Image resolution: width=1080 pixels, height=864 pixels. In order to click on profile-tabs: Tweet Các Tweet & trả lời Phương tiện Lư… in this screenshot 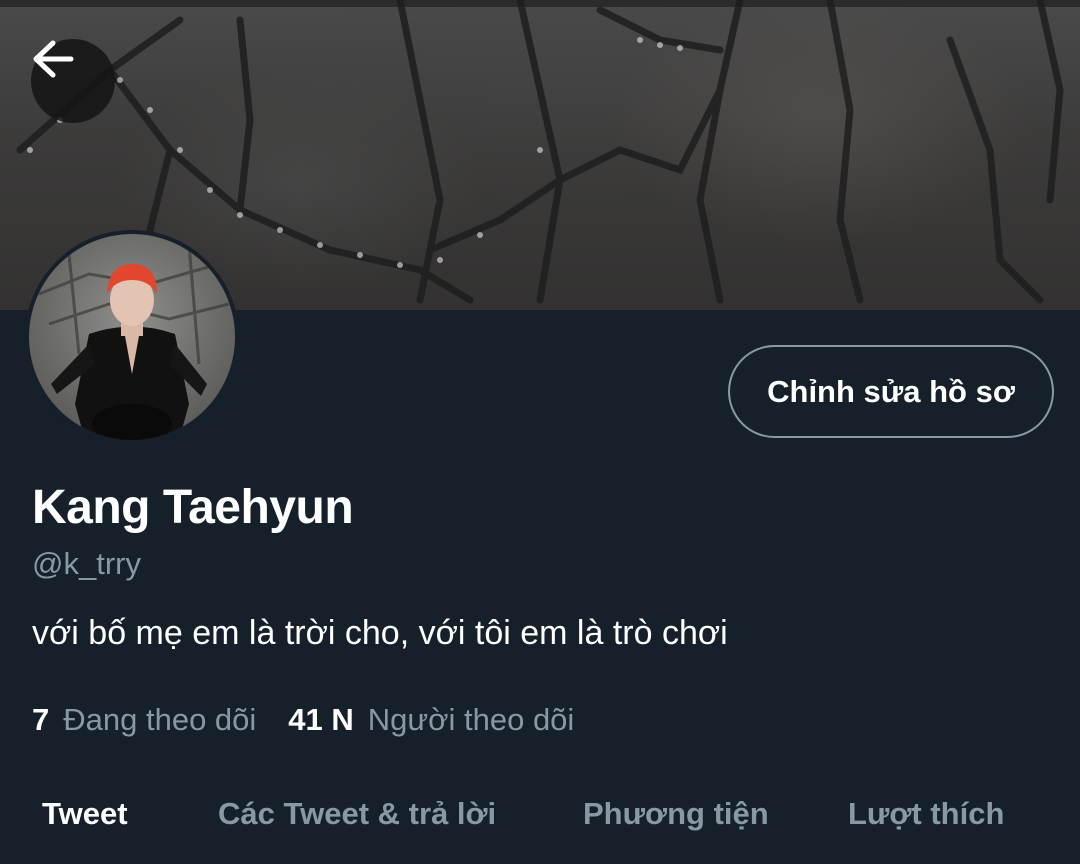, I will do `click(540, 827)`.